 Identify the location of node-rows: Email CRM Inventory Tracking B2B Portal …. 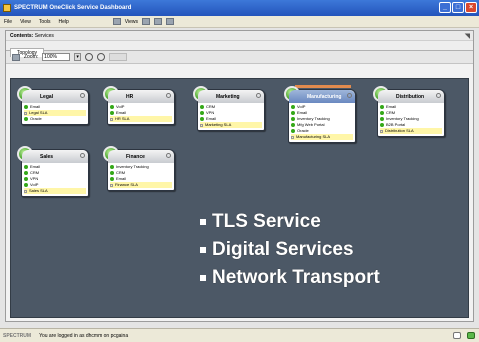
(411, 119).